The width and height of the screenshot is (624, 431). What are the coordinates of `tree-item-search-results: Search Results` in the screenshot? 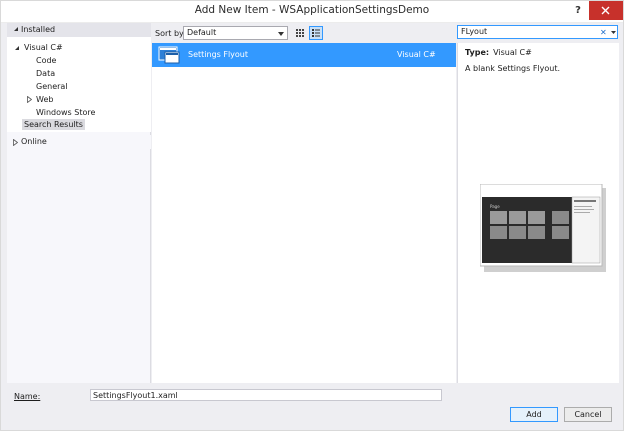 It's located at (53, 124).